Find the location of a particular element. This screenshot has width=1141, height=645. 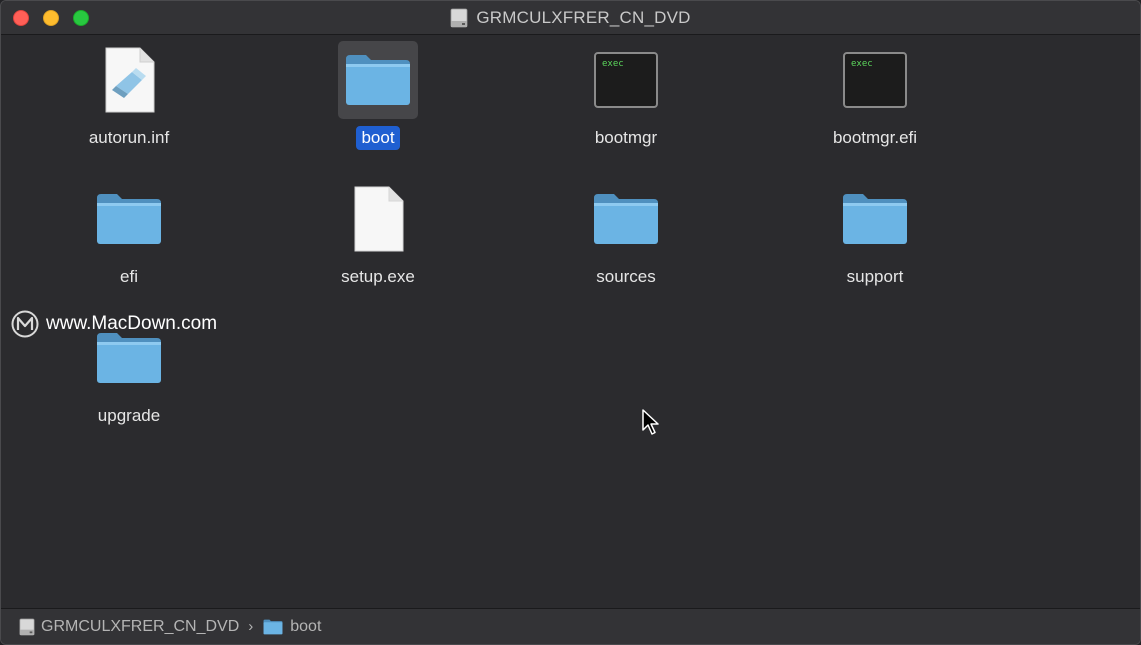

file-setup-exe: setup.exe is located at coordinates (378, 245).